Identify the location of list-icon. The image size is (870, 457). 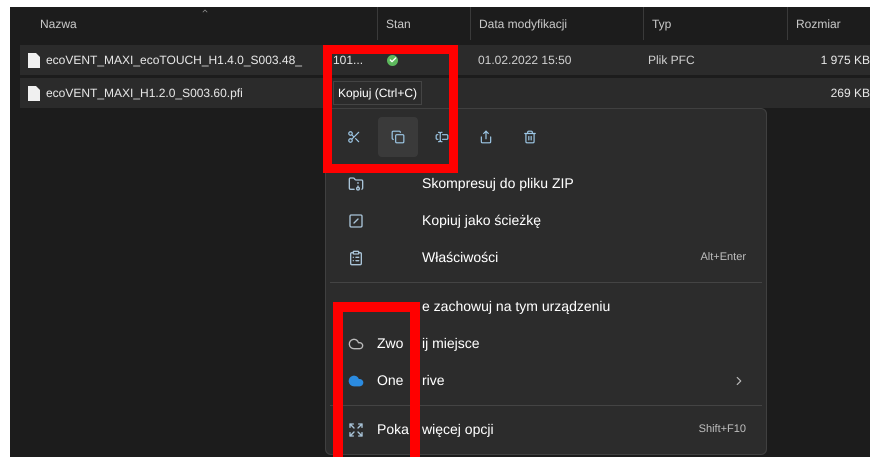
(356, 258).